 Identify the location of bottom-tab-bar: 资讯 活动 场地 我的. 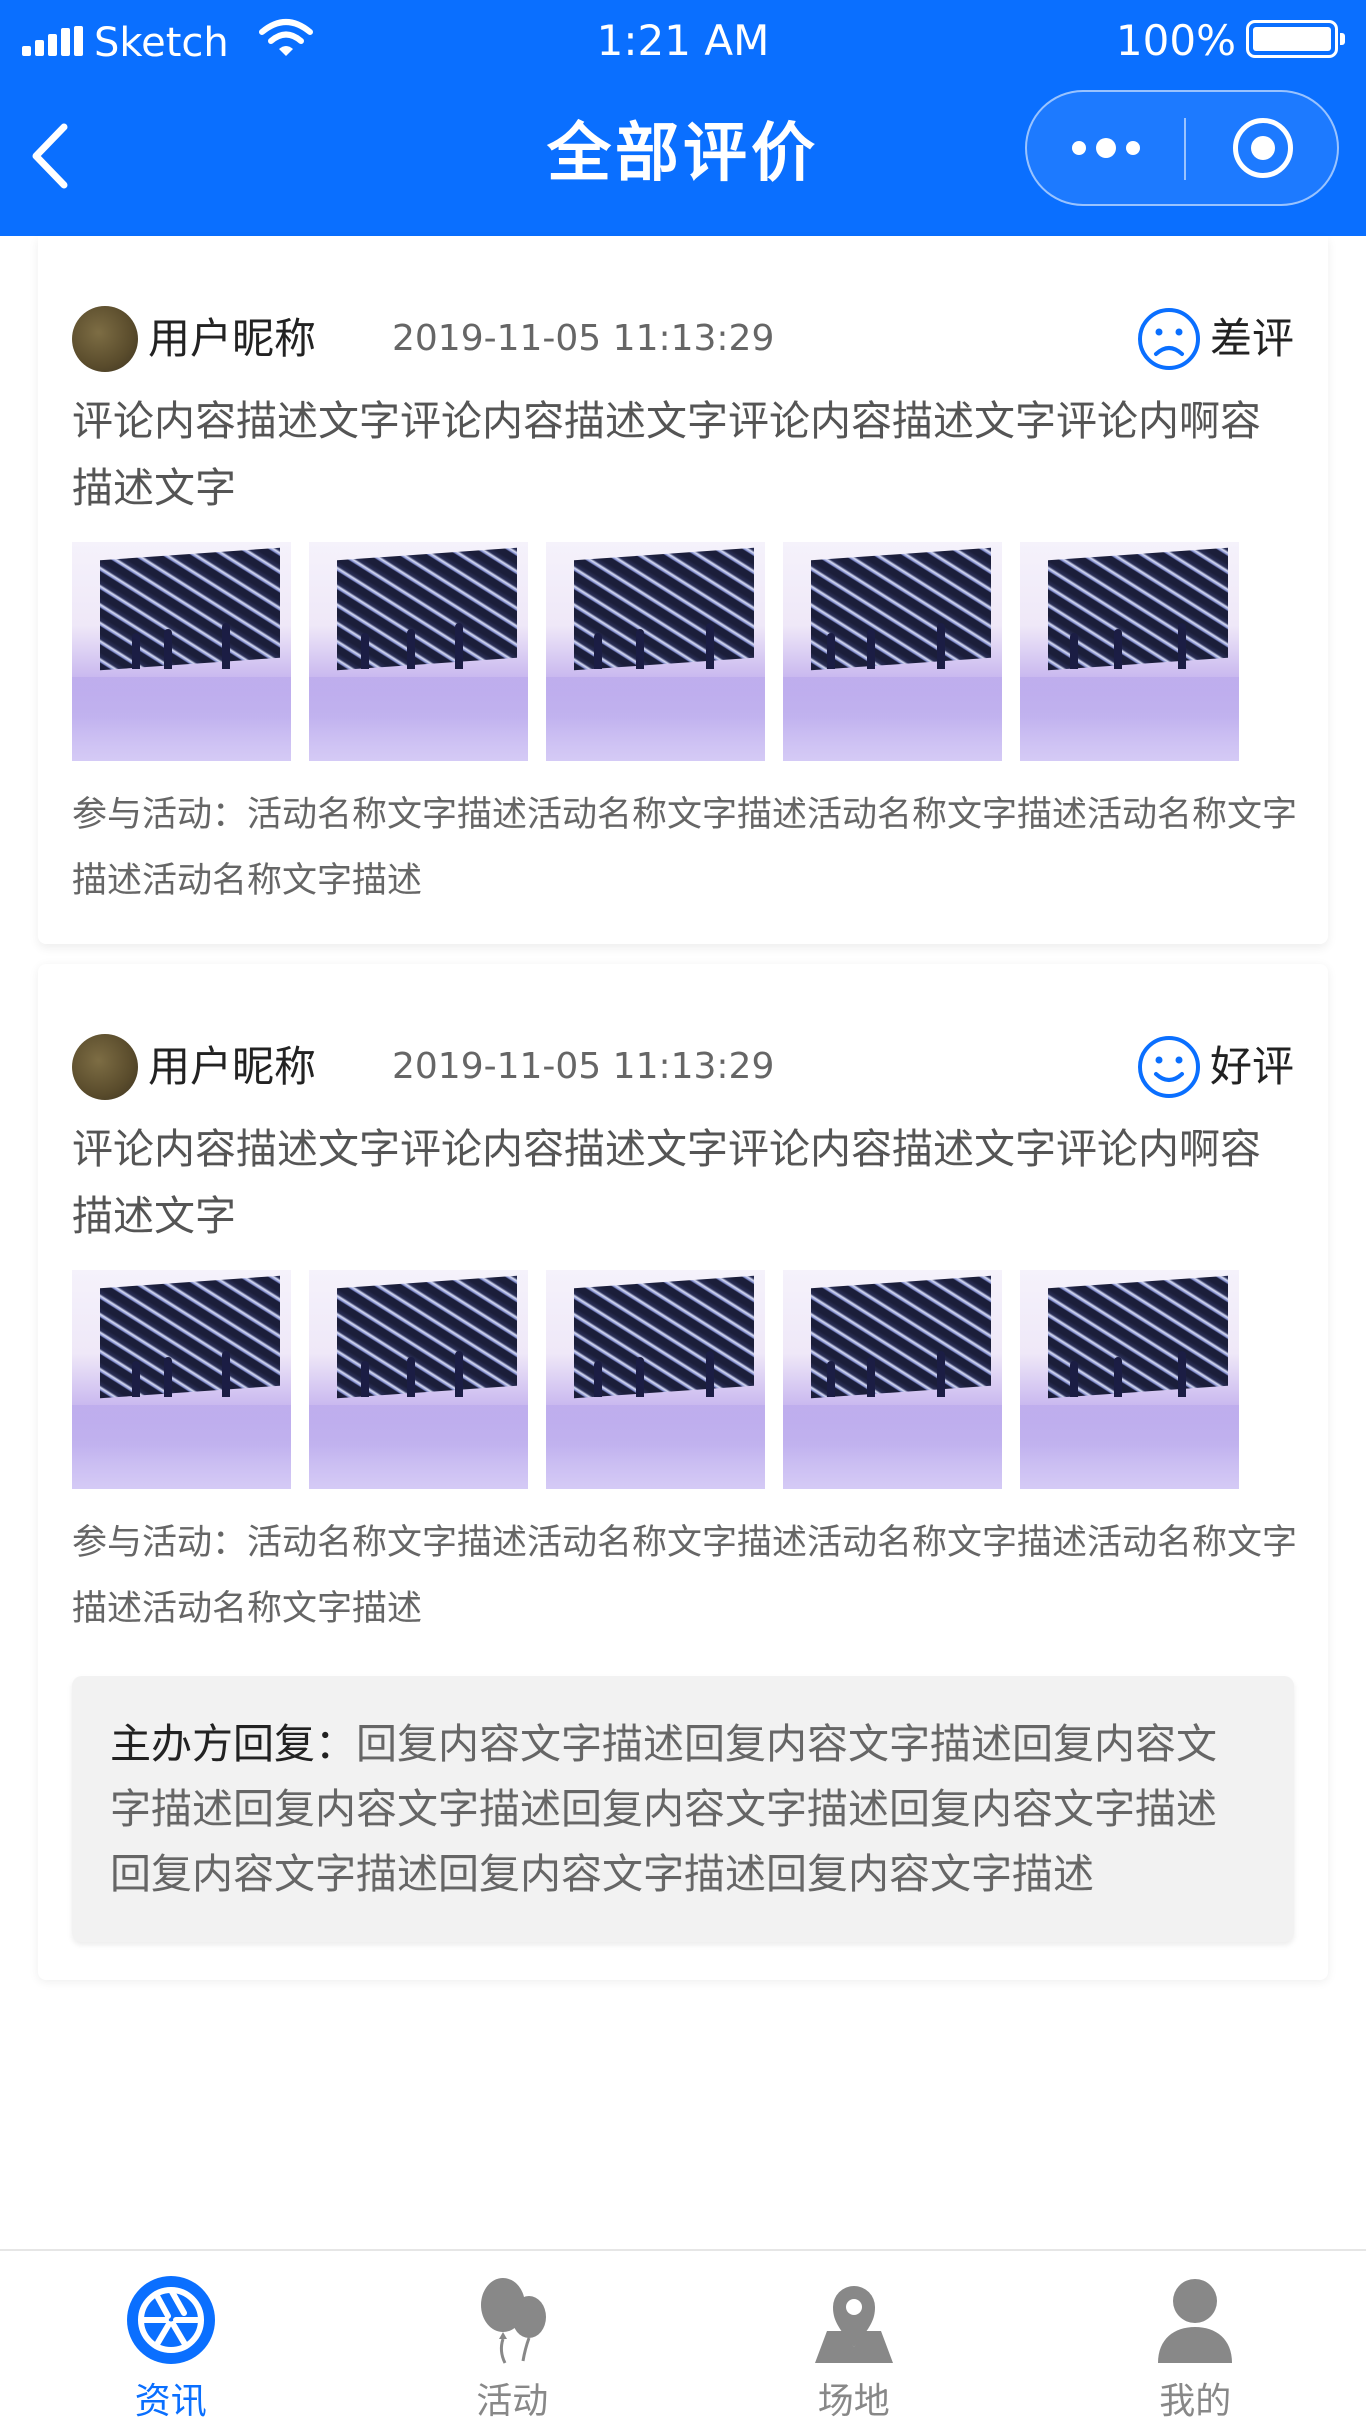
(683, 2339).